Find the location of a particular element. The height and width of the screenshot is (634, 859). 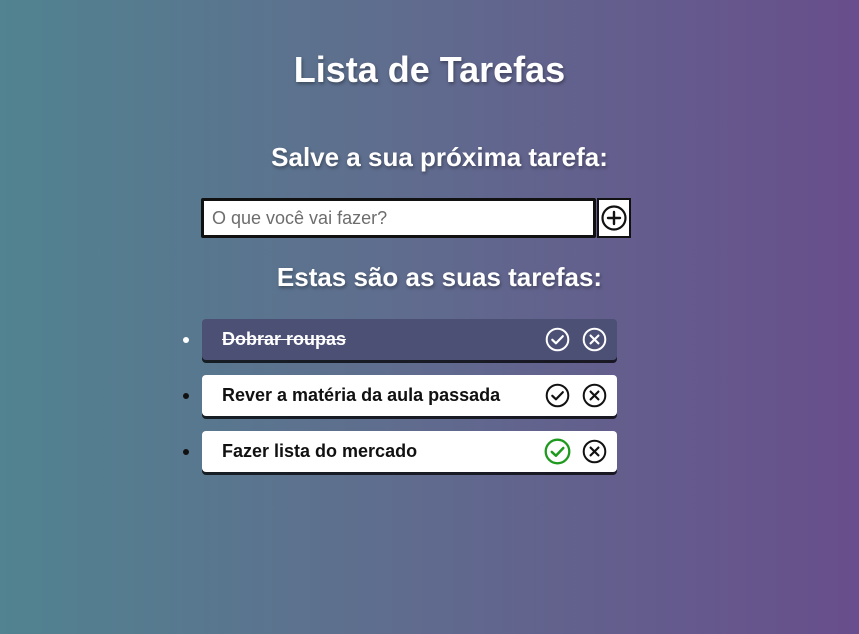

plus-circle-icon is located at coordinates (614, 218).